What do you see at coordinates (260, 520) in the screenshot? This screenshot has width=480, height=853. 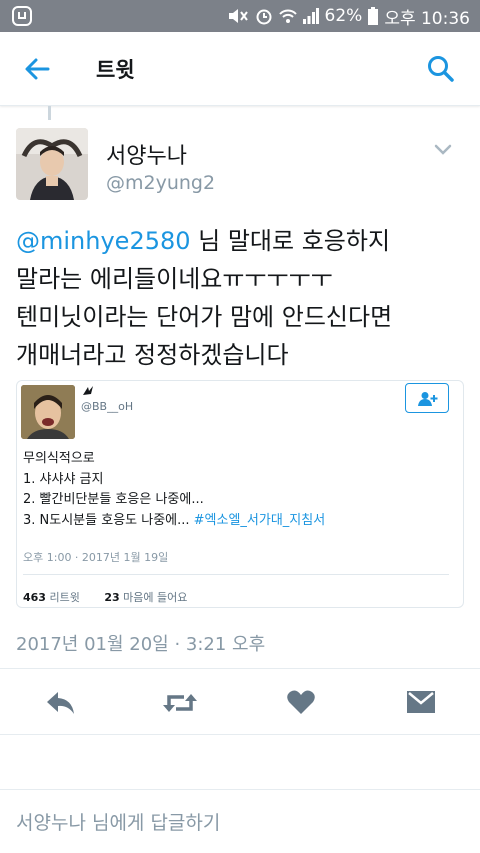 I see `hashtag-link: #엑소엘_서가대_지침서` at bounding box center [260, 520].